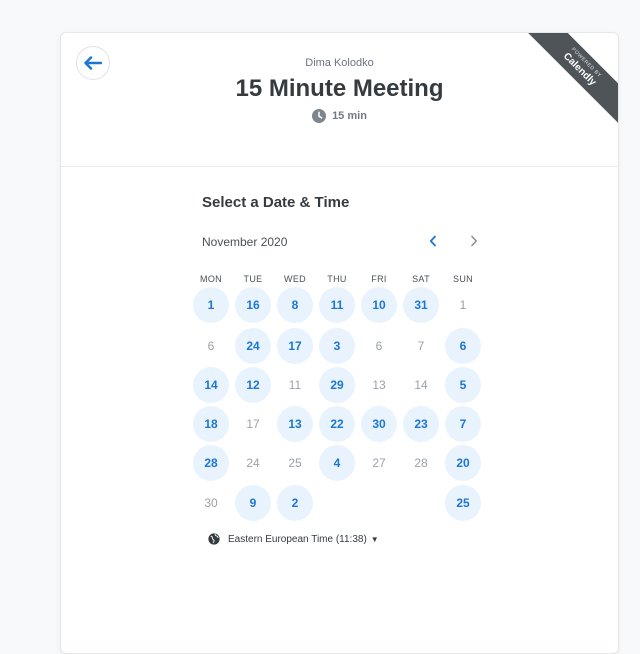 The height and width of the screenshot is (654, 640). Describe the element at coordinates (337, 305) in the screenshot. I see `available-date-button: 11` at that location.